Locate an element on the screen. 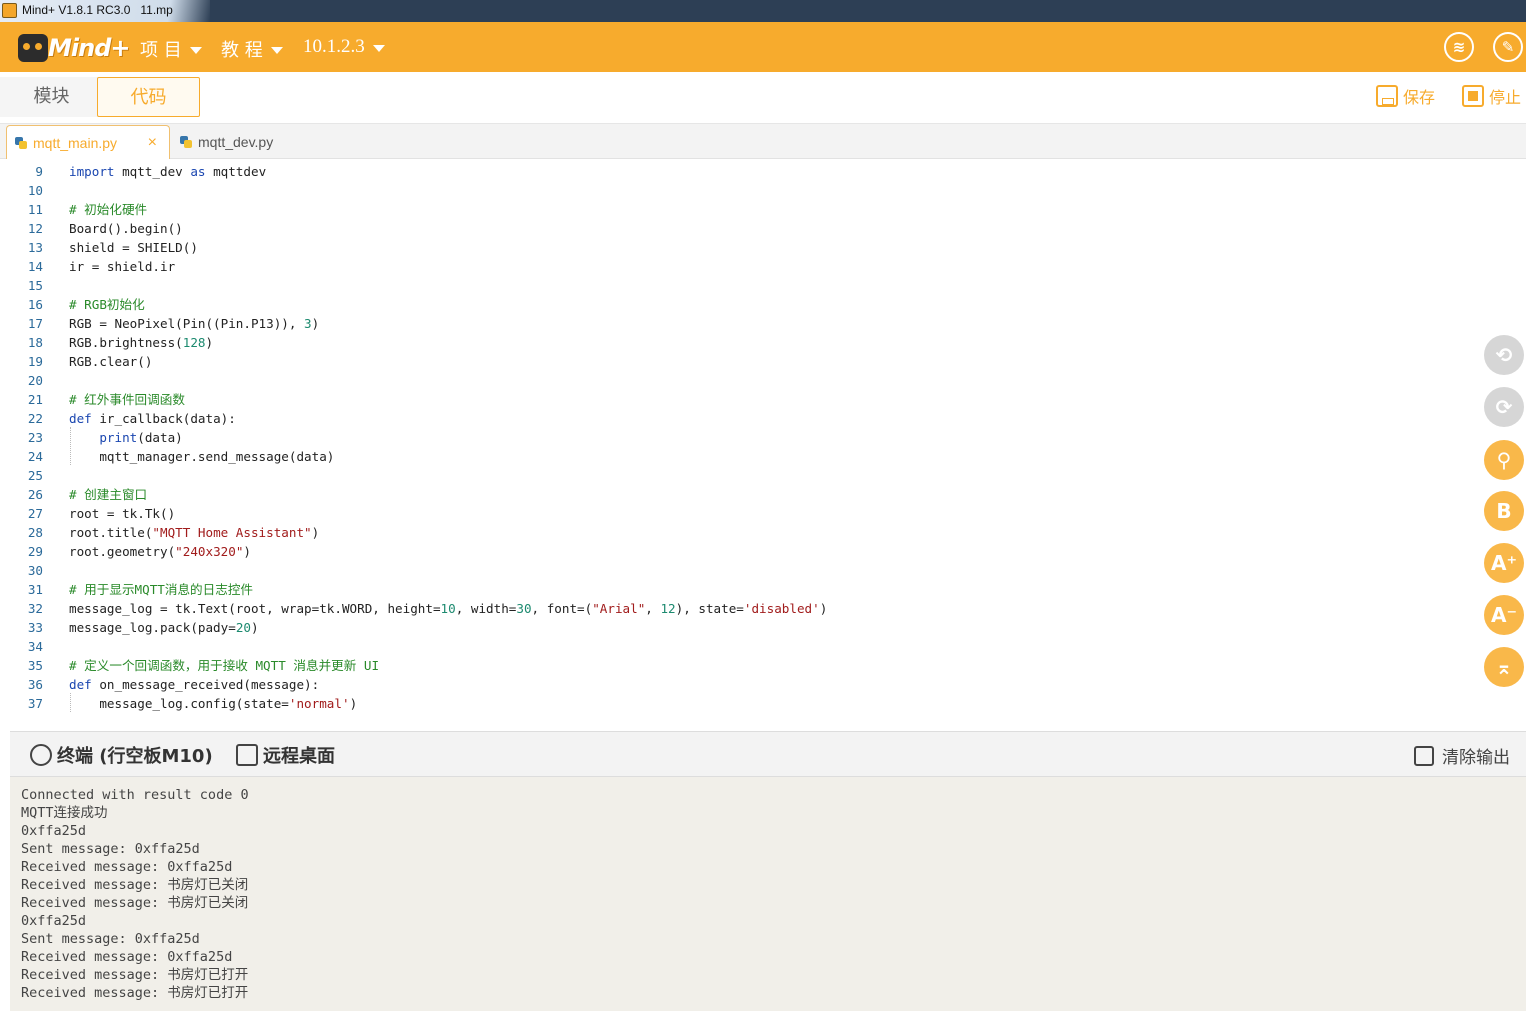 The height and width of the screenshot is (1011, 1526). mindplus-logo: Mind+ is located at coordinates (74, 47).